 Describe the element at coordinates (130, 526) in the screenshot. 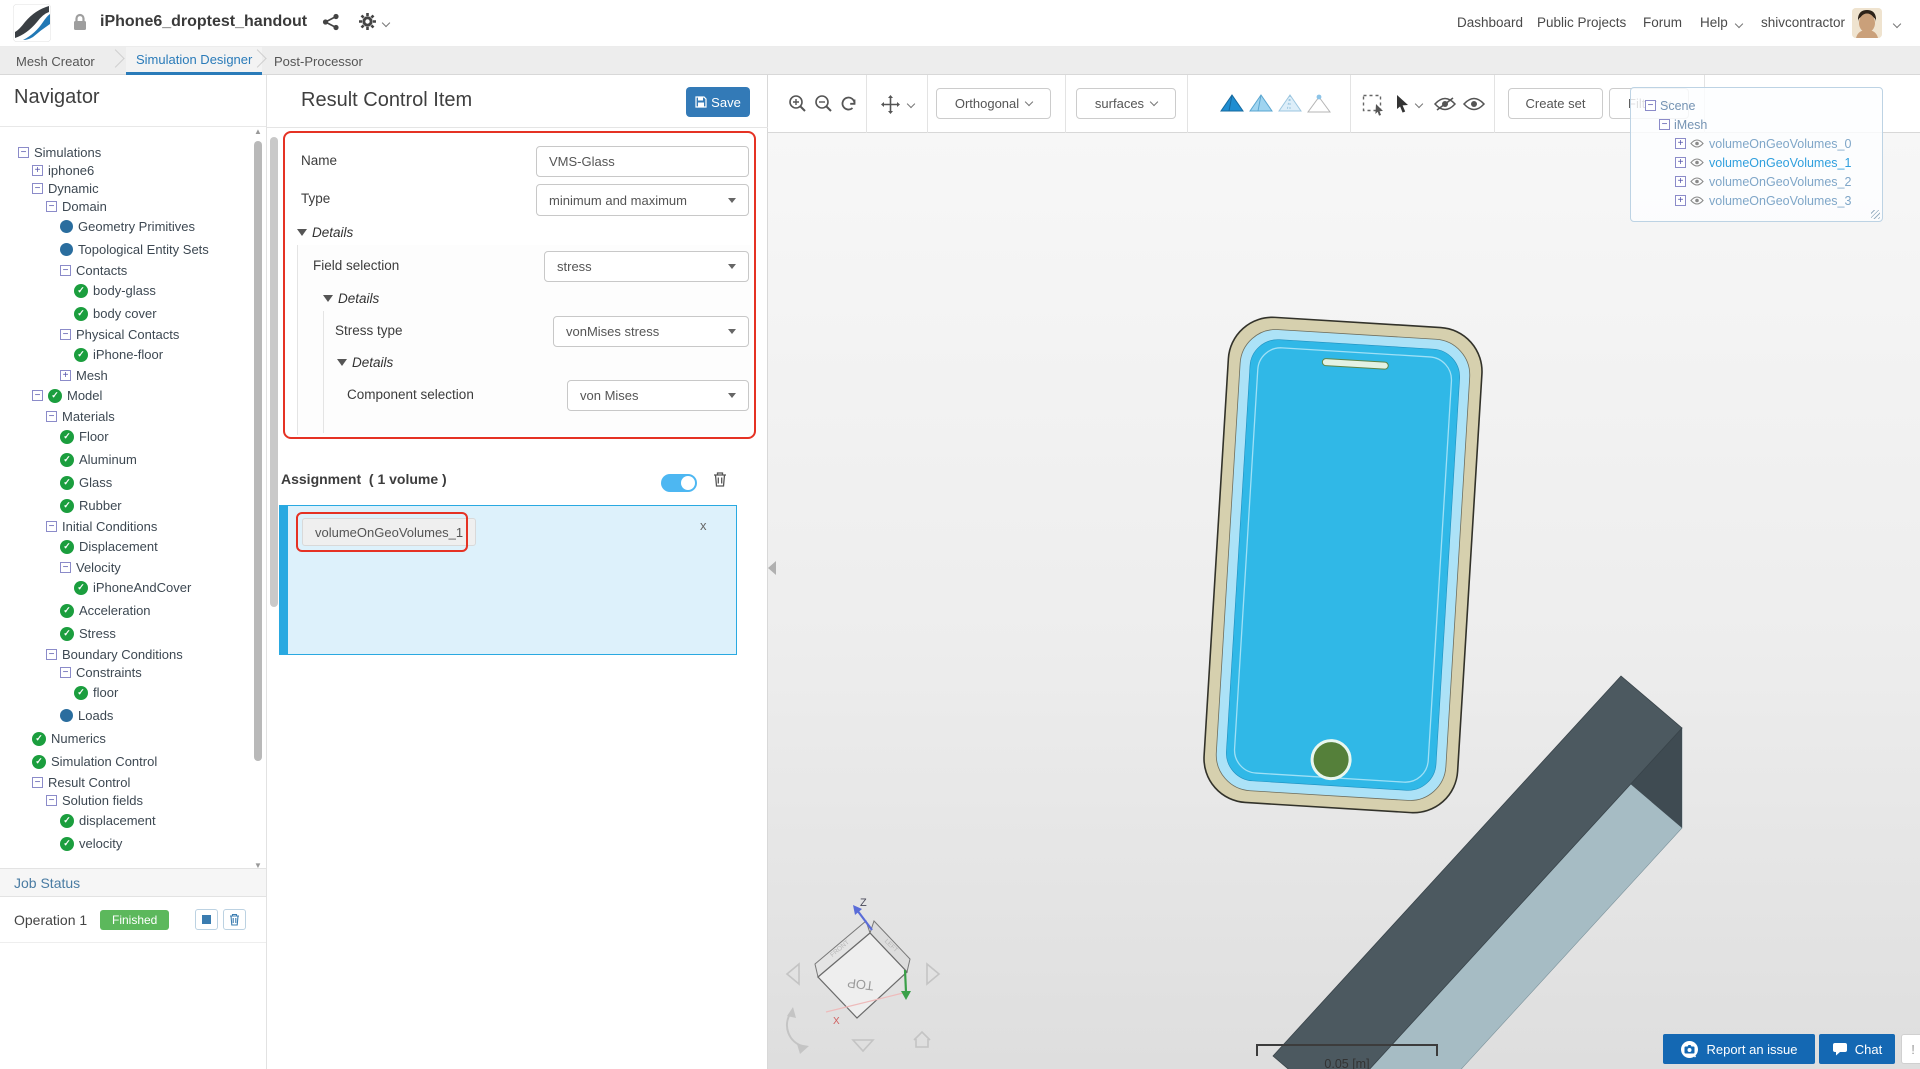

I see `tree-item: Initial Conditions` at that location.